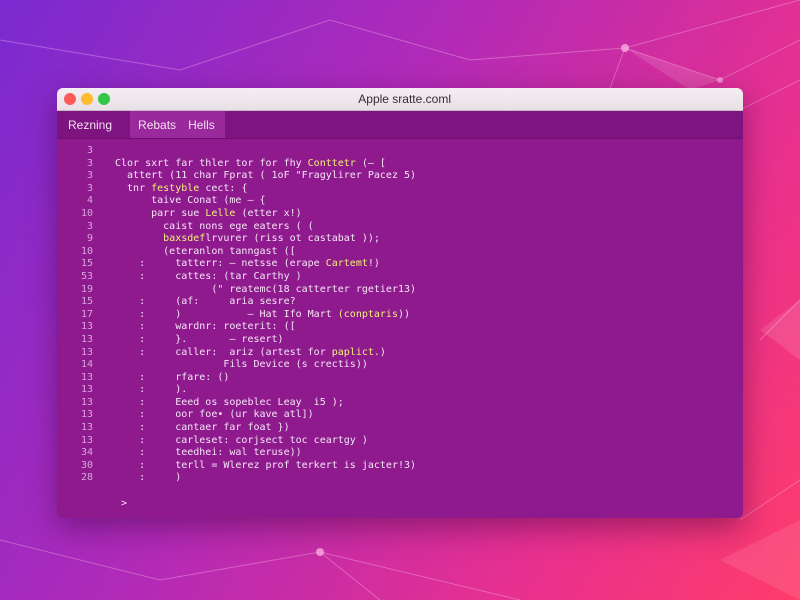 This screenshot has height=600, width=800. Describe the element at coordinates (157, 124) in the screenshot. I see `tab-rebats: Rebats` at that location.